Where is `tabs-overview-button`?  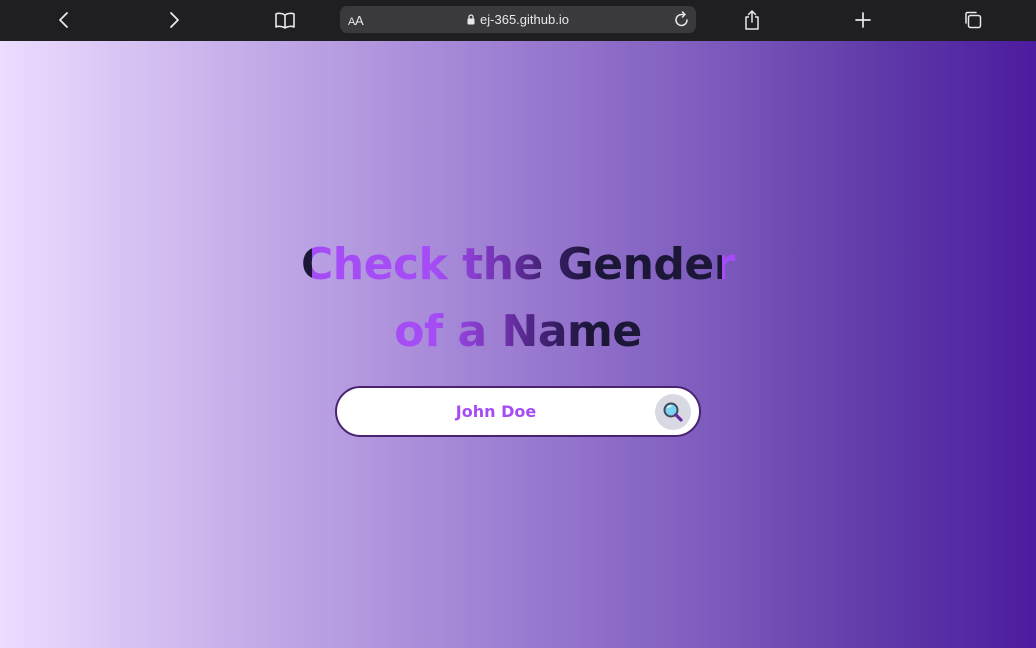 tabs-overview-button is located at coordinates (973, 20).